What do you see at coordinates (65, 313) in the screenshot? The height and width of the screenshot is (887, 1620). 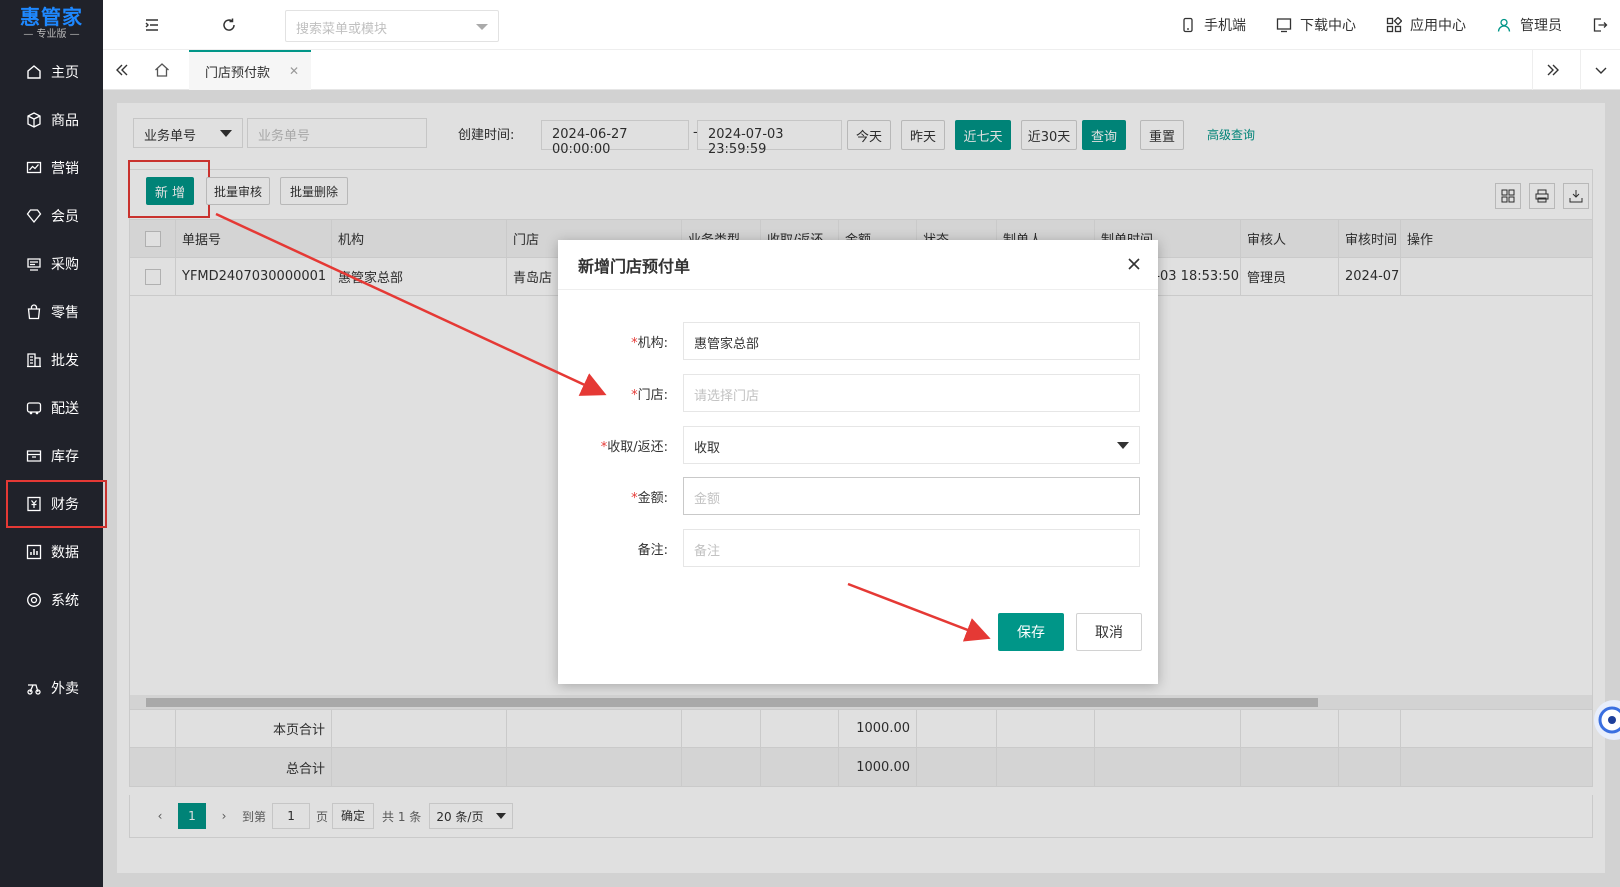 I see `sidebar-item-label: 零售` at bounding box center [65, 313].